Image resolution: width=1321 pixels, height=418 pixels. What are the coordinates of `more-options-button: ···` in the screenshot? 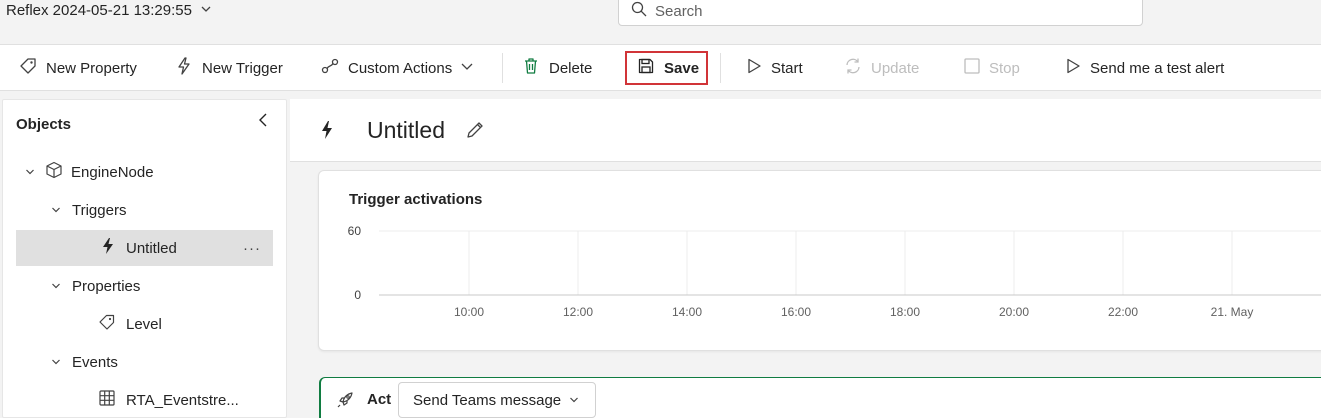 It's located at (252, 248).